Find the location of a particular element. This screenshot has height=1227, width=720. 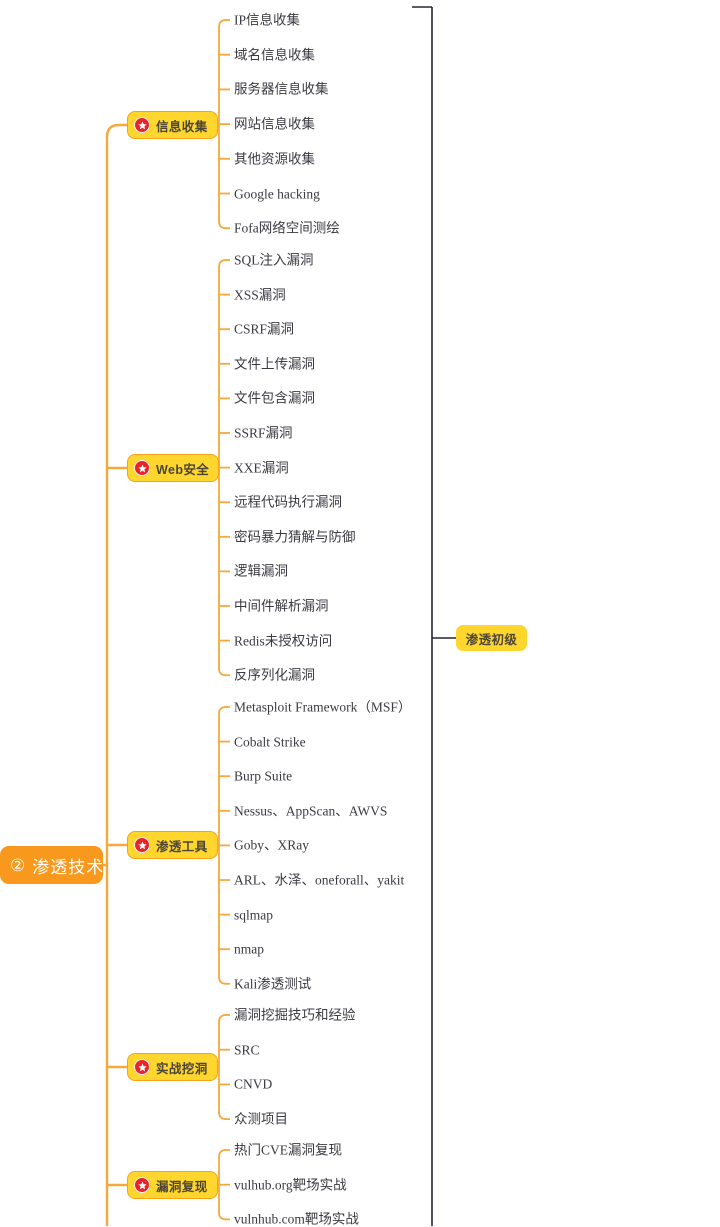

branch-node-3: 渗透工具 is located at coordinates (172, 845).